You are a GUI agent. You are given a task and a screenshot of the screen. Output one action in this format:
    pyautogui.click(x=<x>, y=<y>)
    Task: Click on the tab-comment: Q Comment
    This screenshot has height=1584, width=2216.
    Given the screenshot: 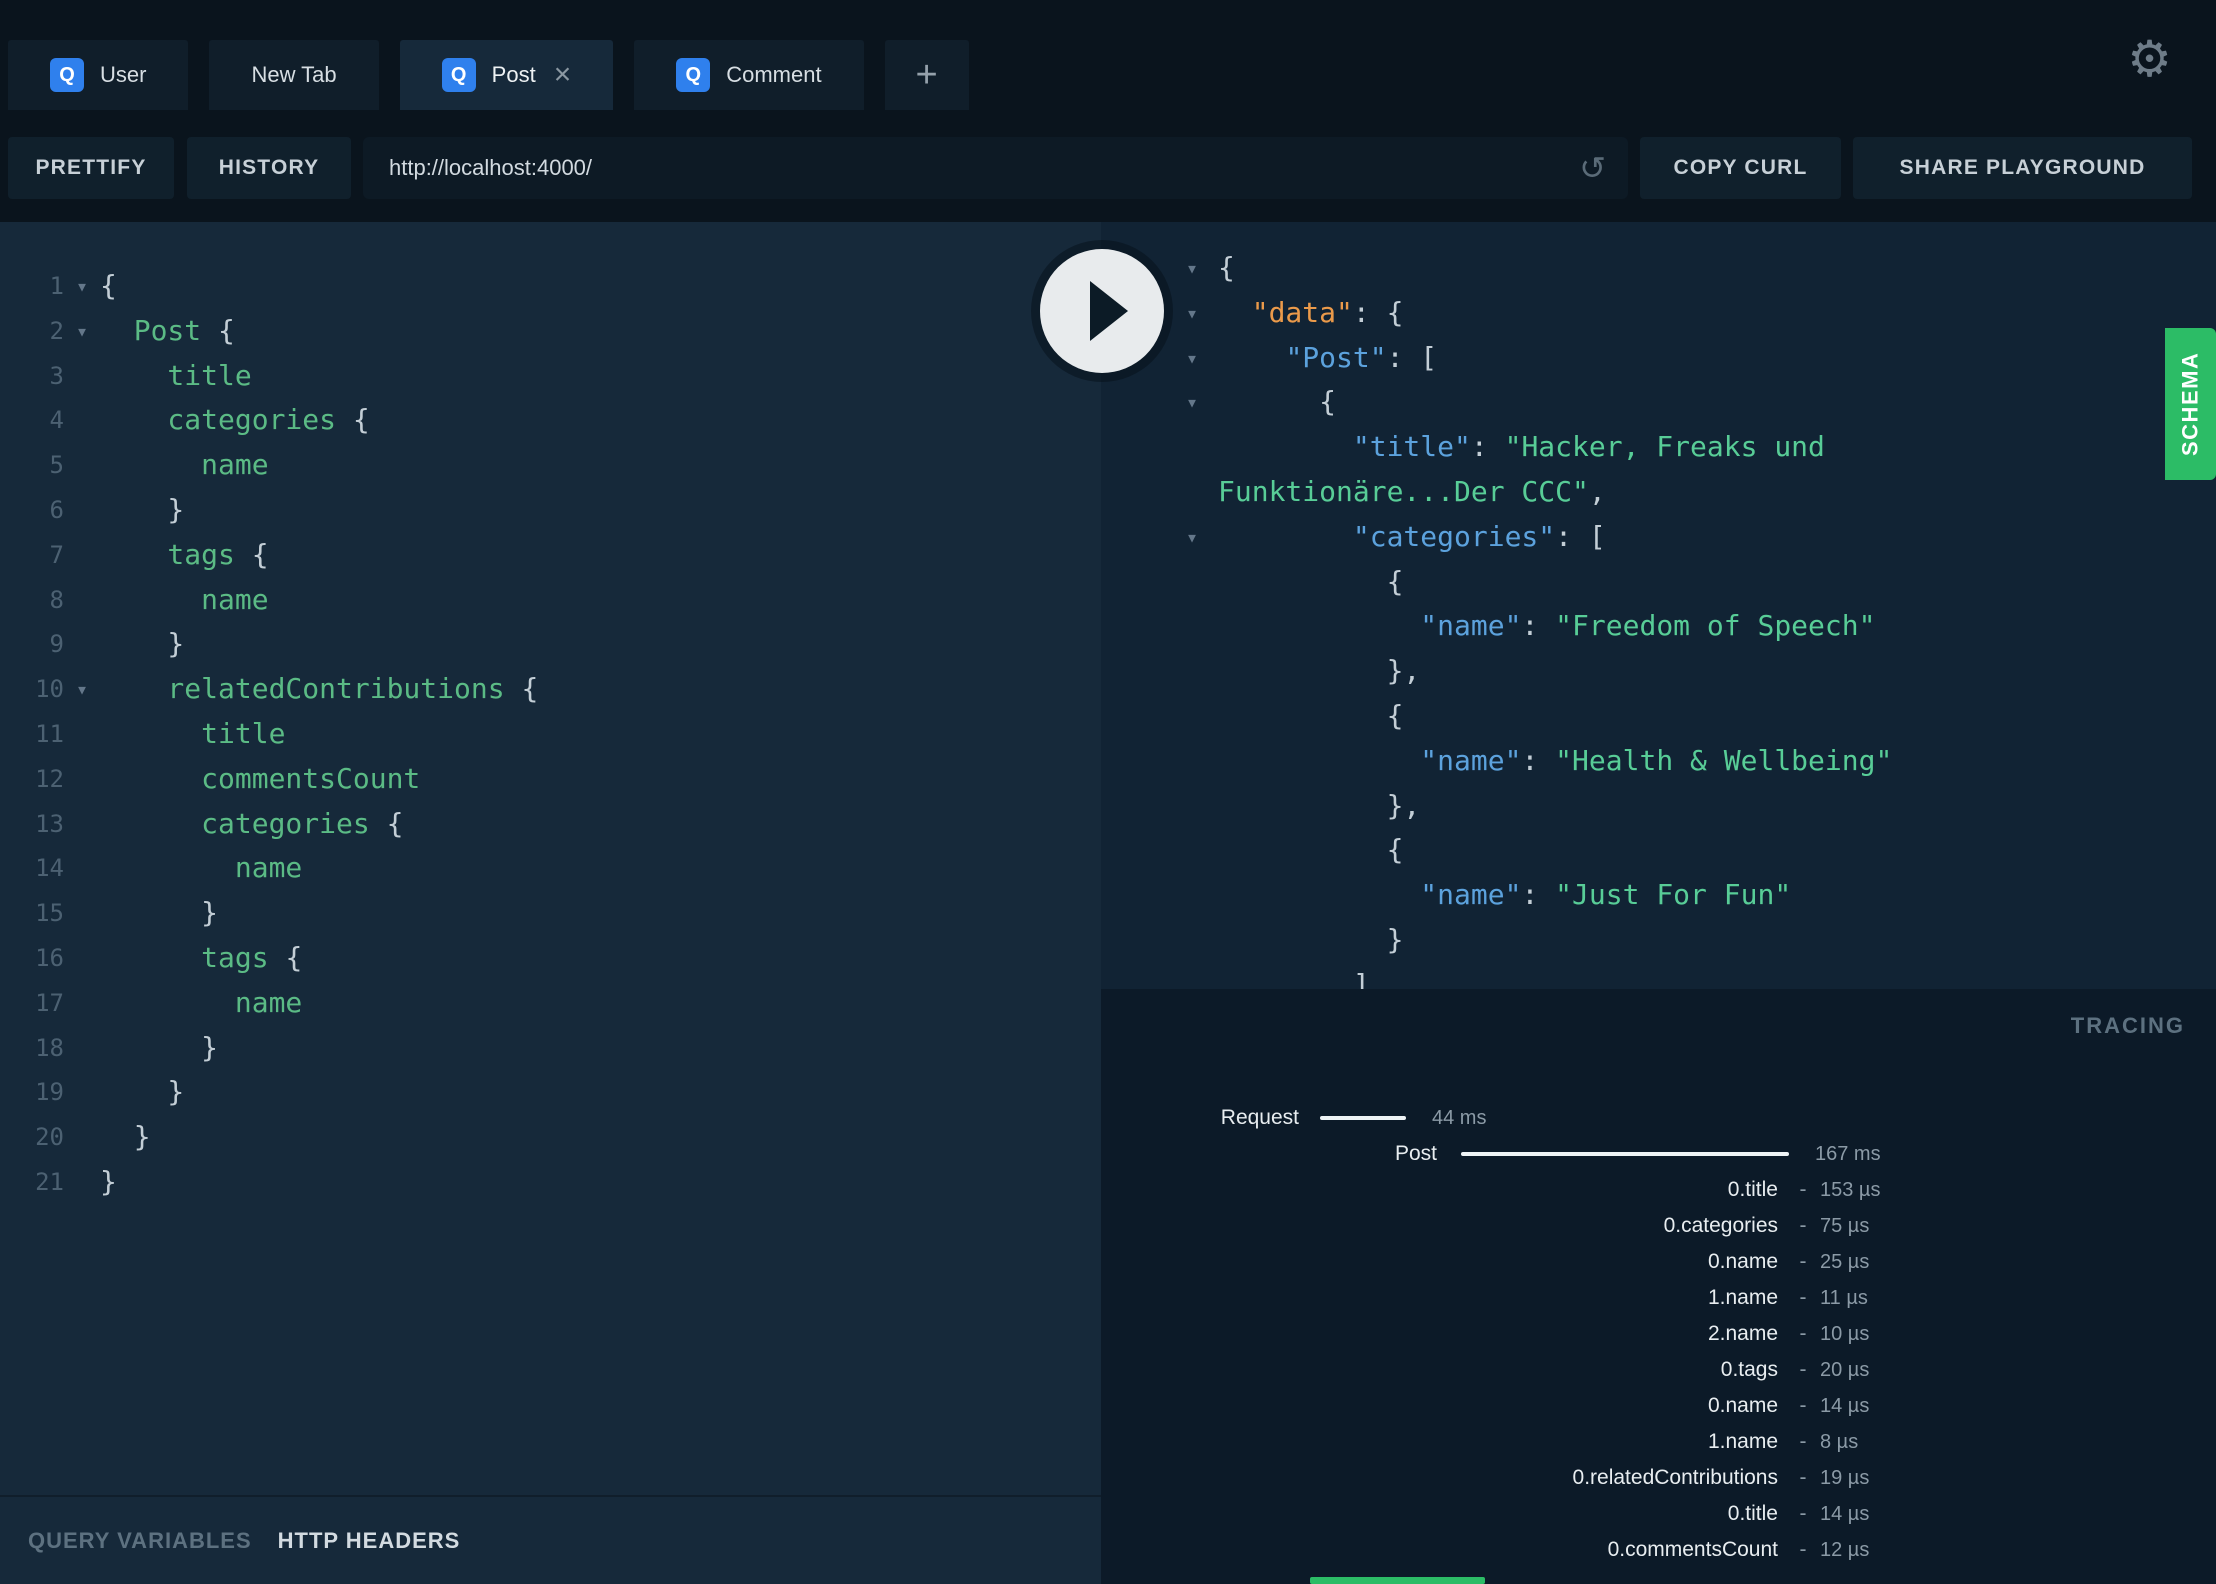 What is the action you would take?
    pyautogui.click(x=749, y=75)
    